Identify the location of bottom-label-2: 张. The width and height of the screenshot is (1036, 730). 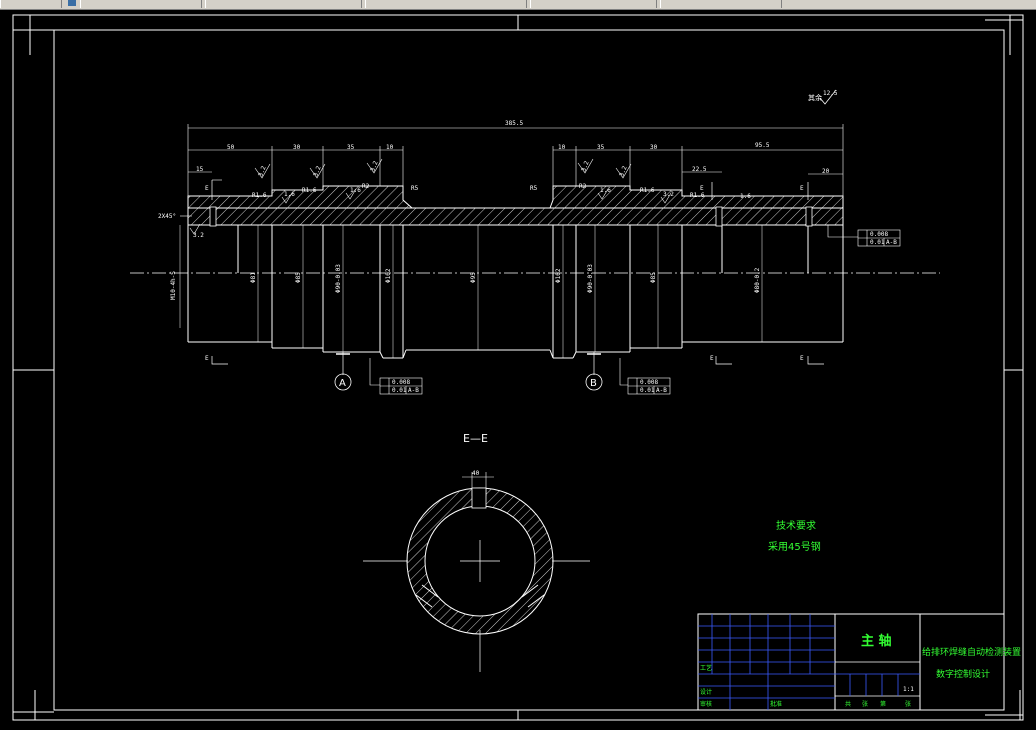
(865, 704).